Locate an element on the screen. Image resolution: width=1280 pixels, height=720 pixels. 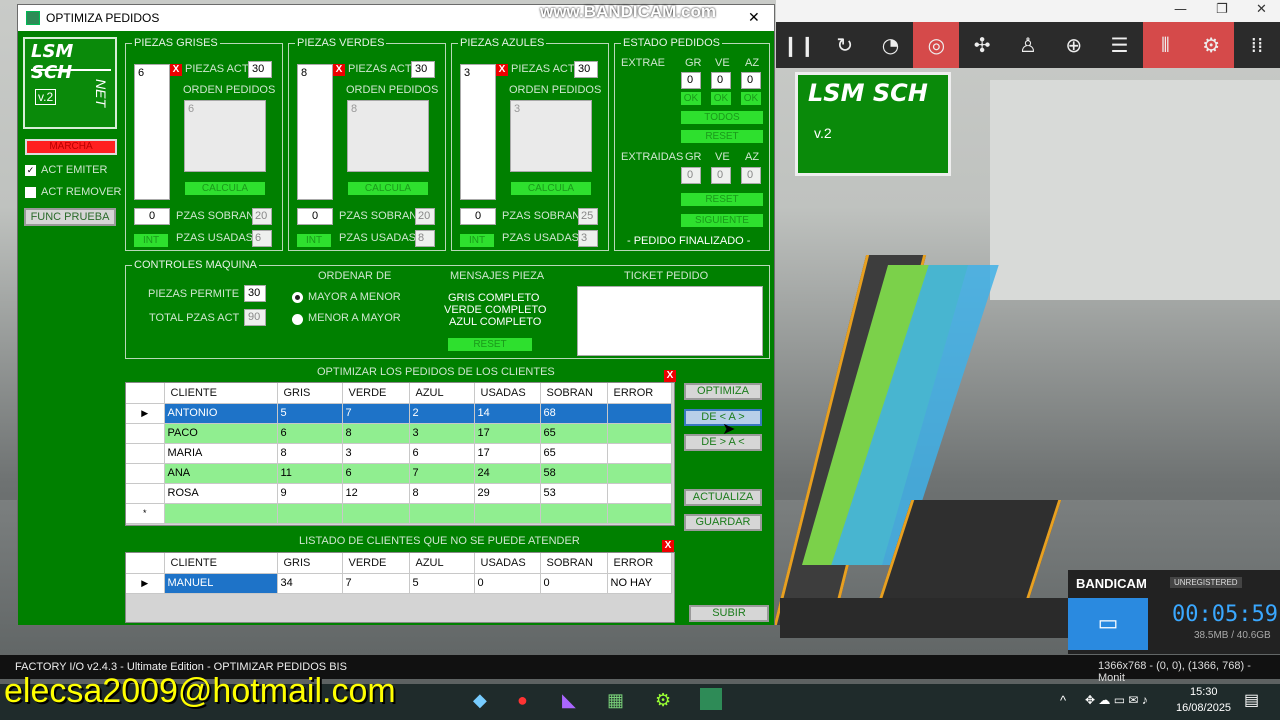
col-azul: AZUL is located at coordinates (442, 563).